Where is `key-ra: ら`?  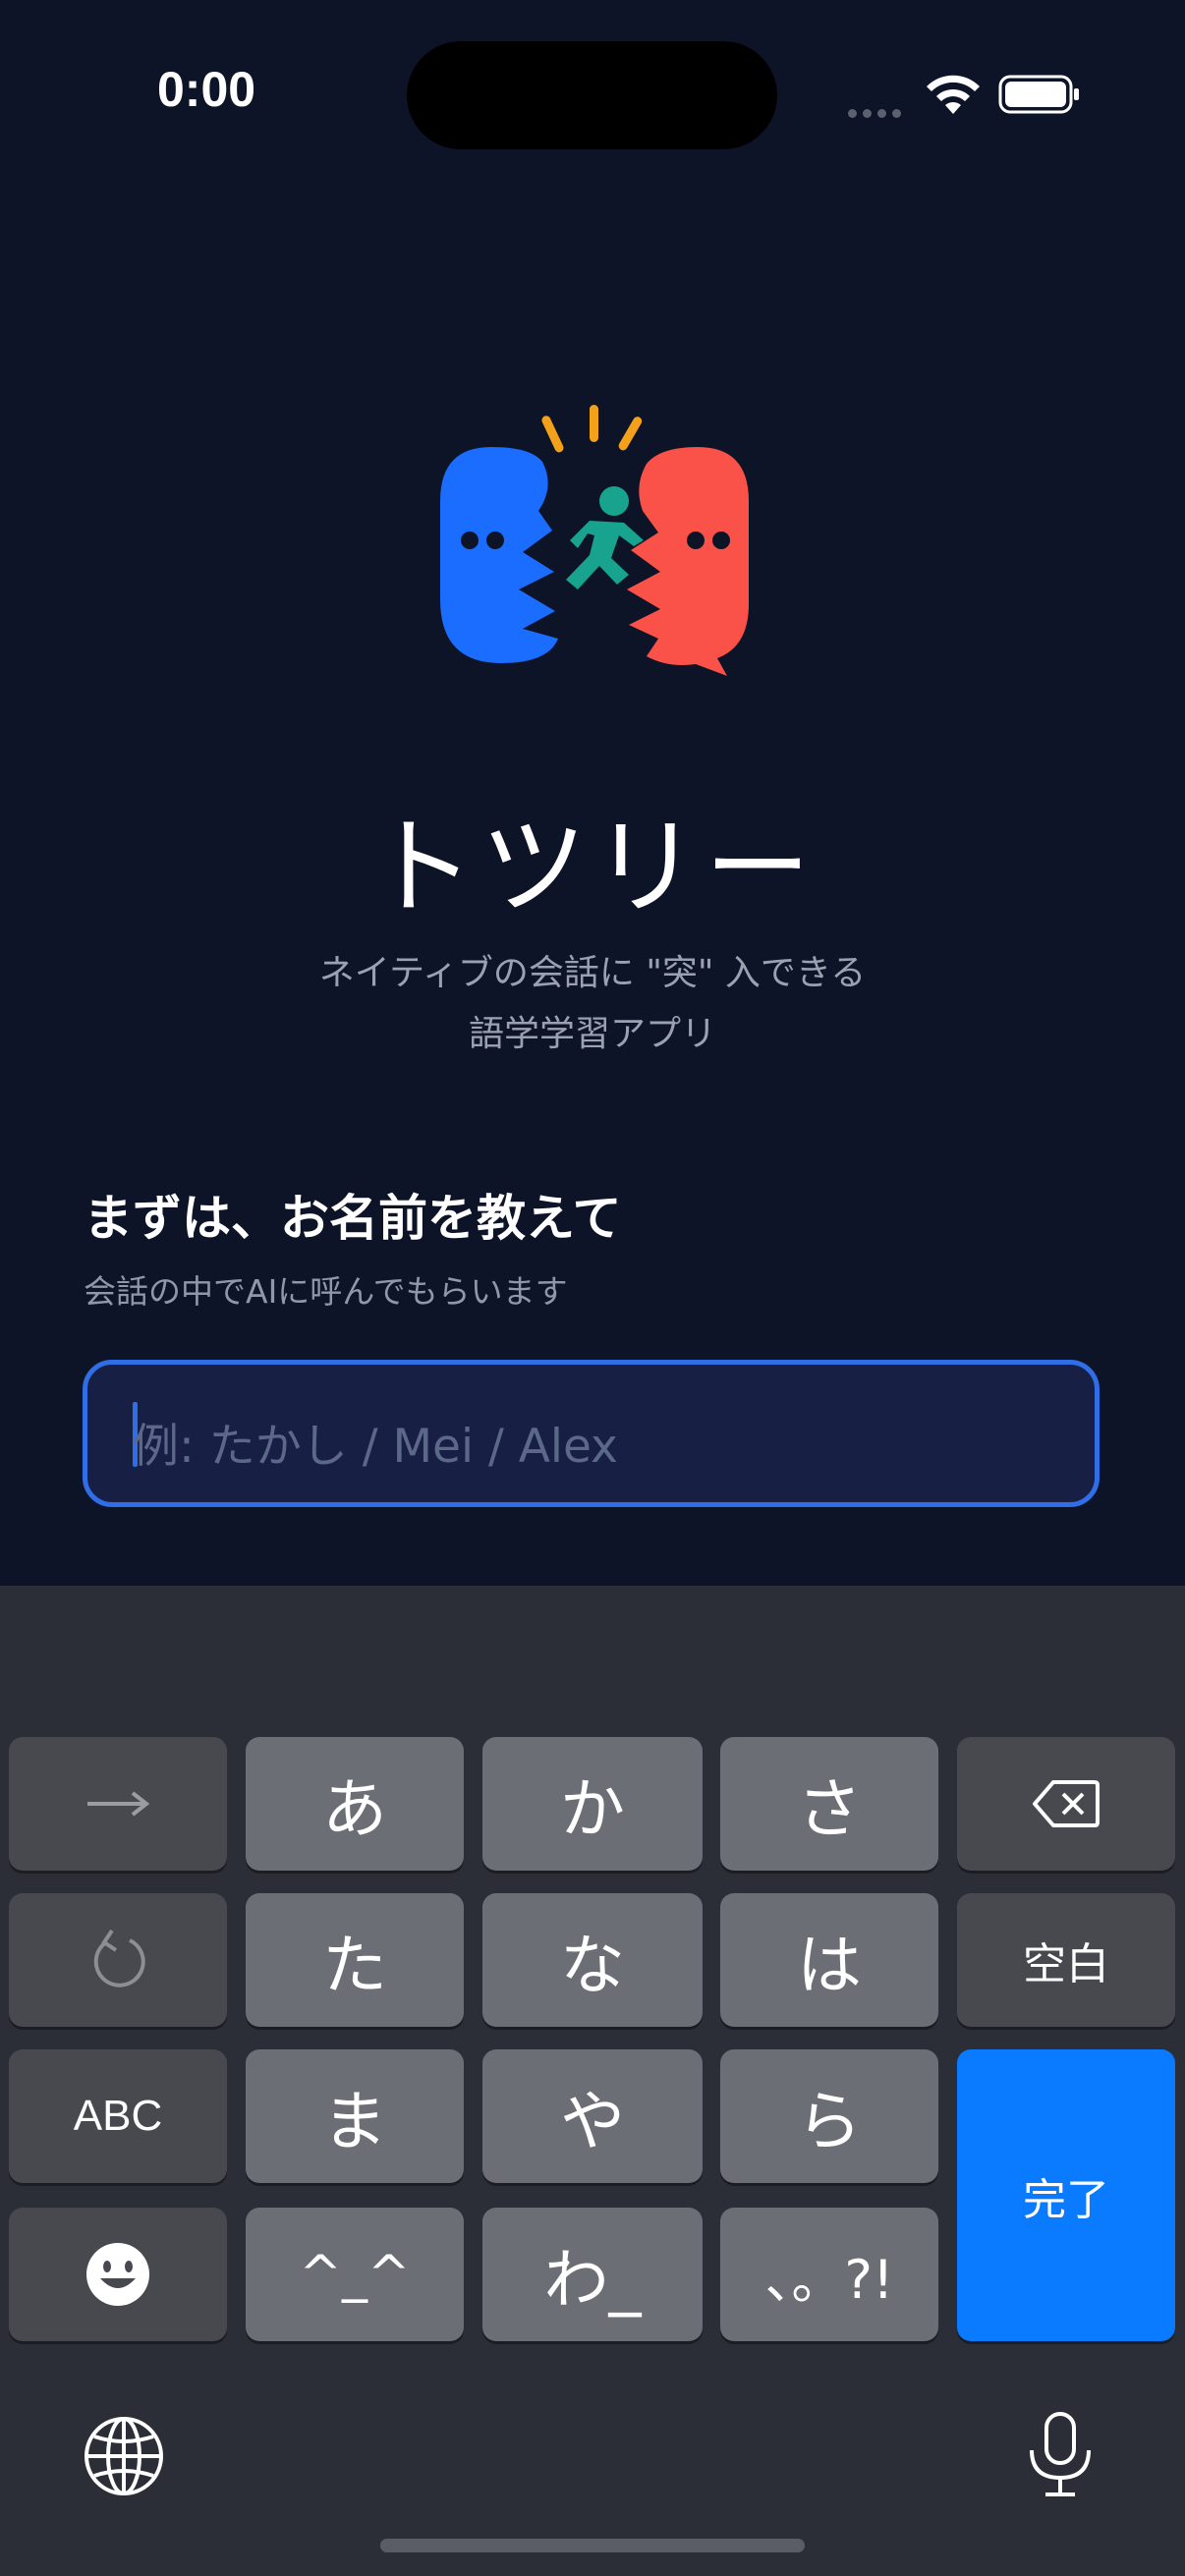 key-ra: ら is located at coordinates (829, 2116).